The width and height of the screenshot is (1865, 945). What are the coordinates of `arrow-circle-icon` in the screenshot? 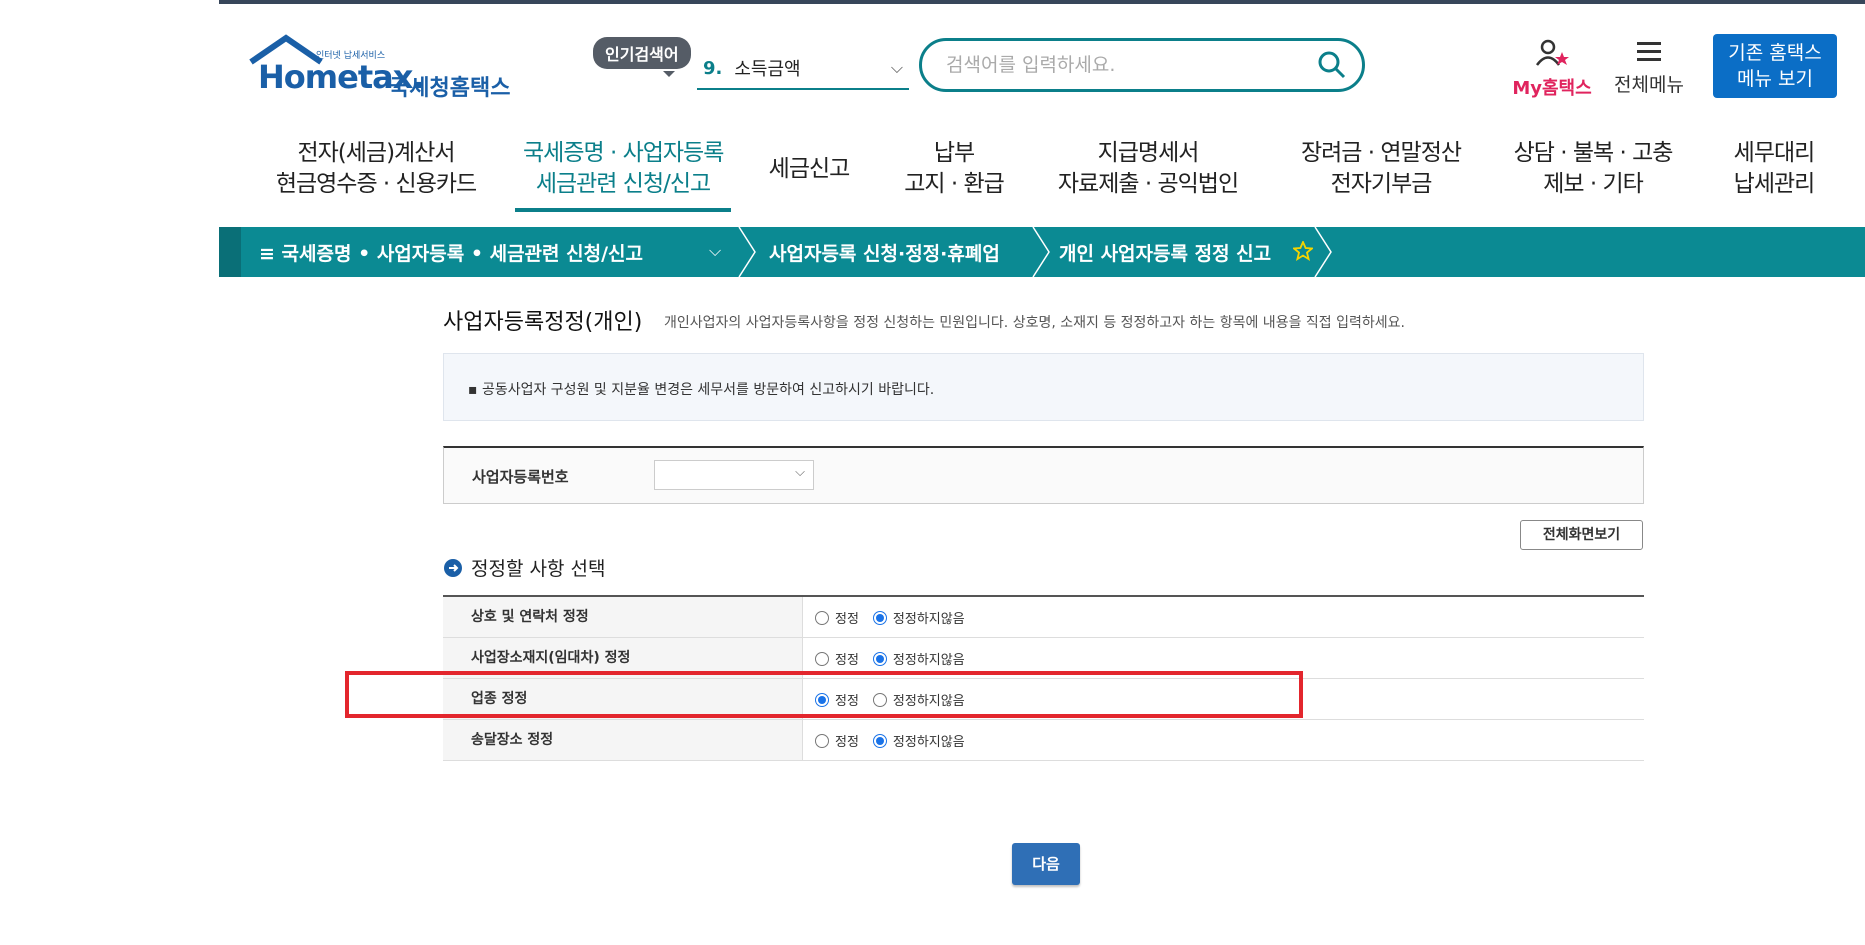 It's located at (453, 567).